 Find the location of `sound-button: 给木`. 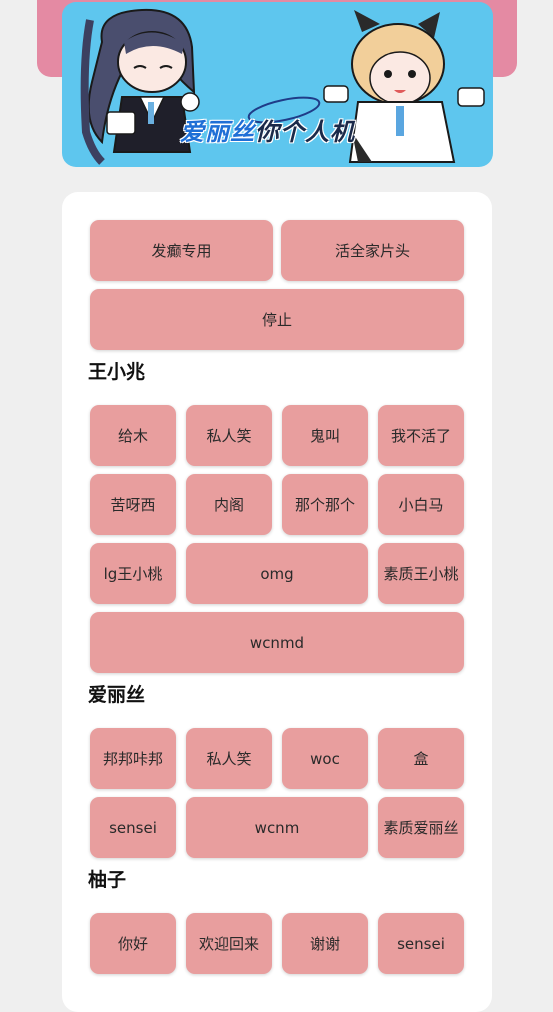

sound-button: 给木 is located at coordinates (133, 435).